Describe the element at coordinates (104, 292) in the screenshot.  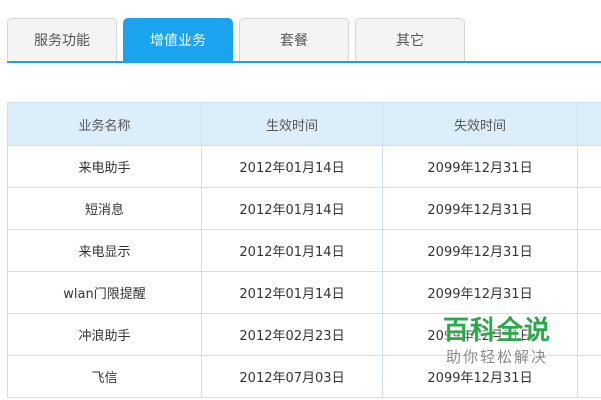
I see `cell-service-name: wlan门限提醒` at that location.